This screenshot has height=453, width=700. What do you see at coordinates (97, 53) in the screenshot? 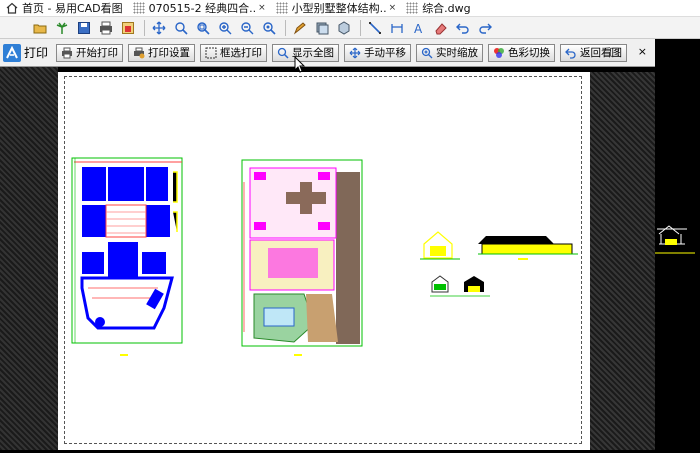
I see `button-label: 开始打印` at bounding box center [97, 53].